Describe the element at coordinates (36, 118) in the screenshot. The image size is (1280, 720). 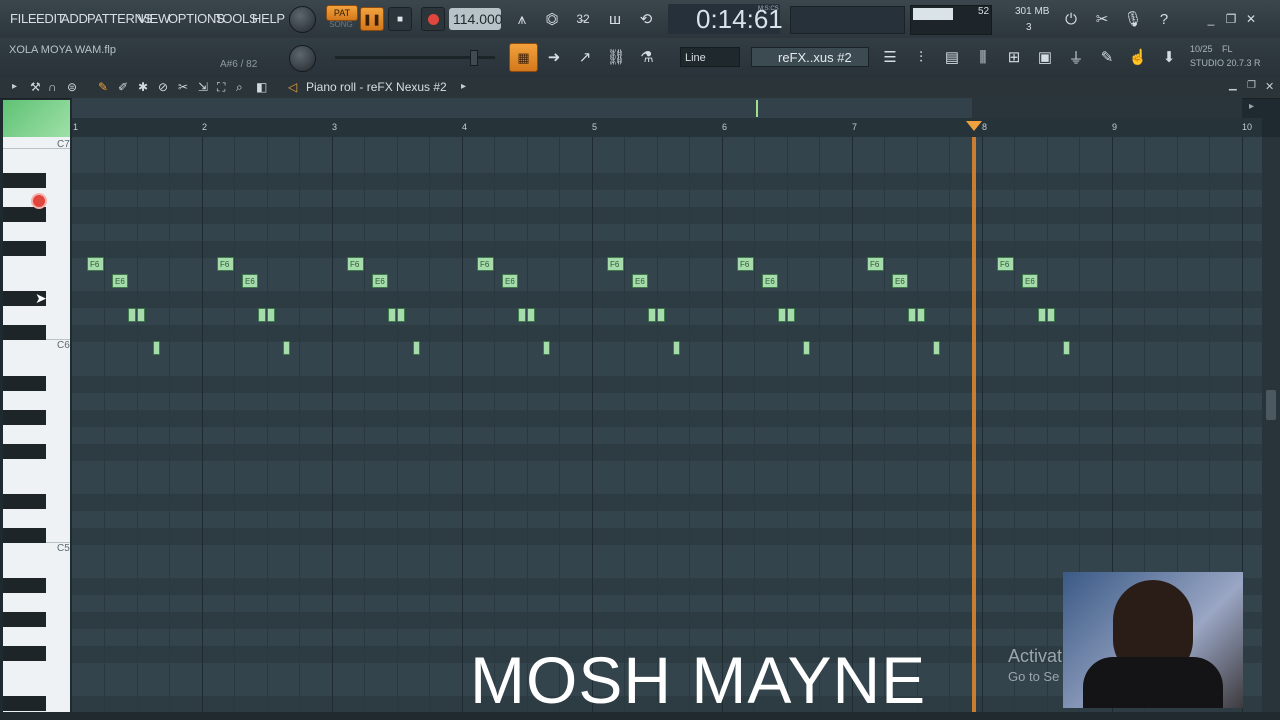
I see `note-color-tab` at that location.